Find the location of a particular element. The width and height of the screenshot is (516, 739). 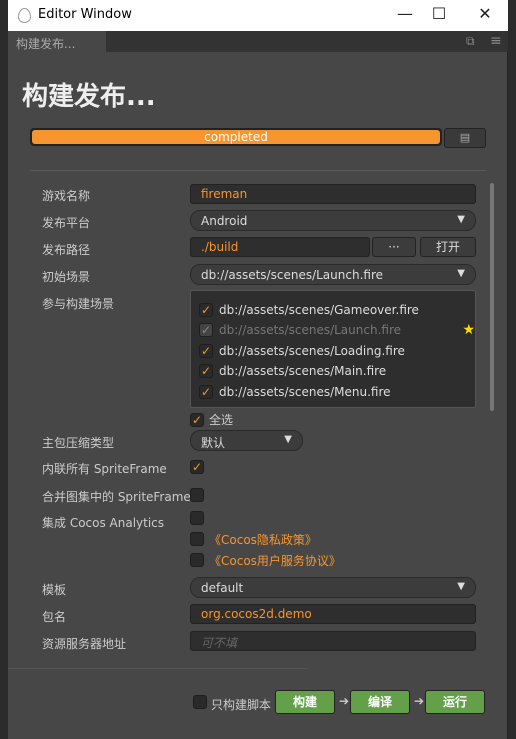

scene-path: db://assets/scenes/Gameover.fire is located at coordinates (319, 310).